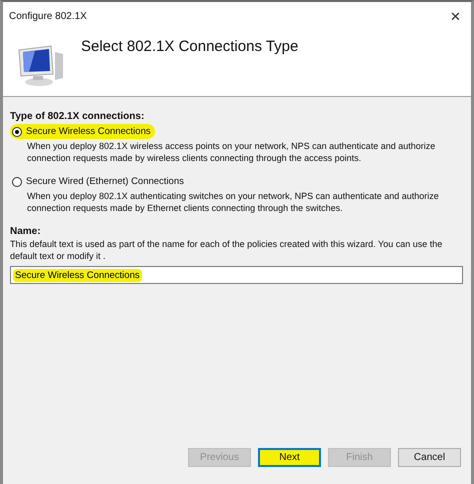  What do you see at coordinates (233, 202) in the screenshot?
I see `option-description: When you deploy 802.1X authenticating switches on your network, NPS can authenticate and authorize connection requests made by Ethernet clients connecting through the switches.` at bounding box center [233, 202].